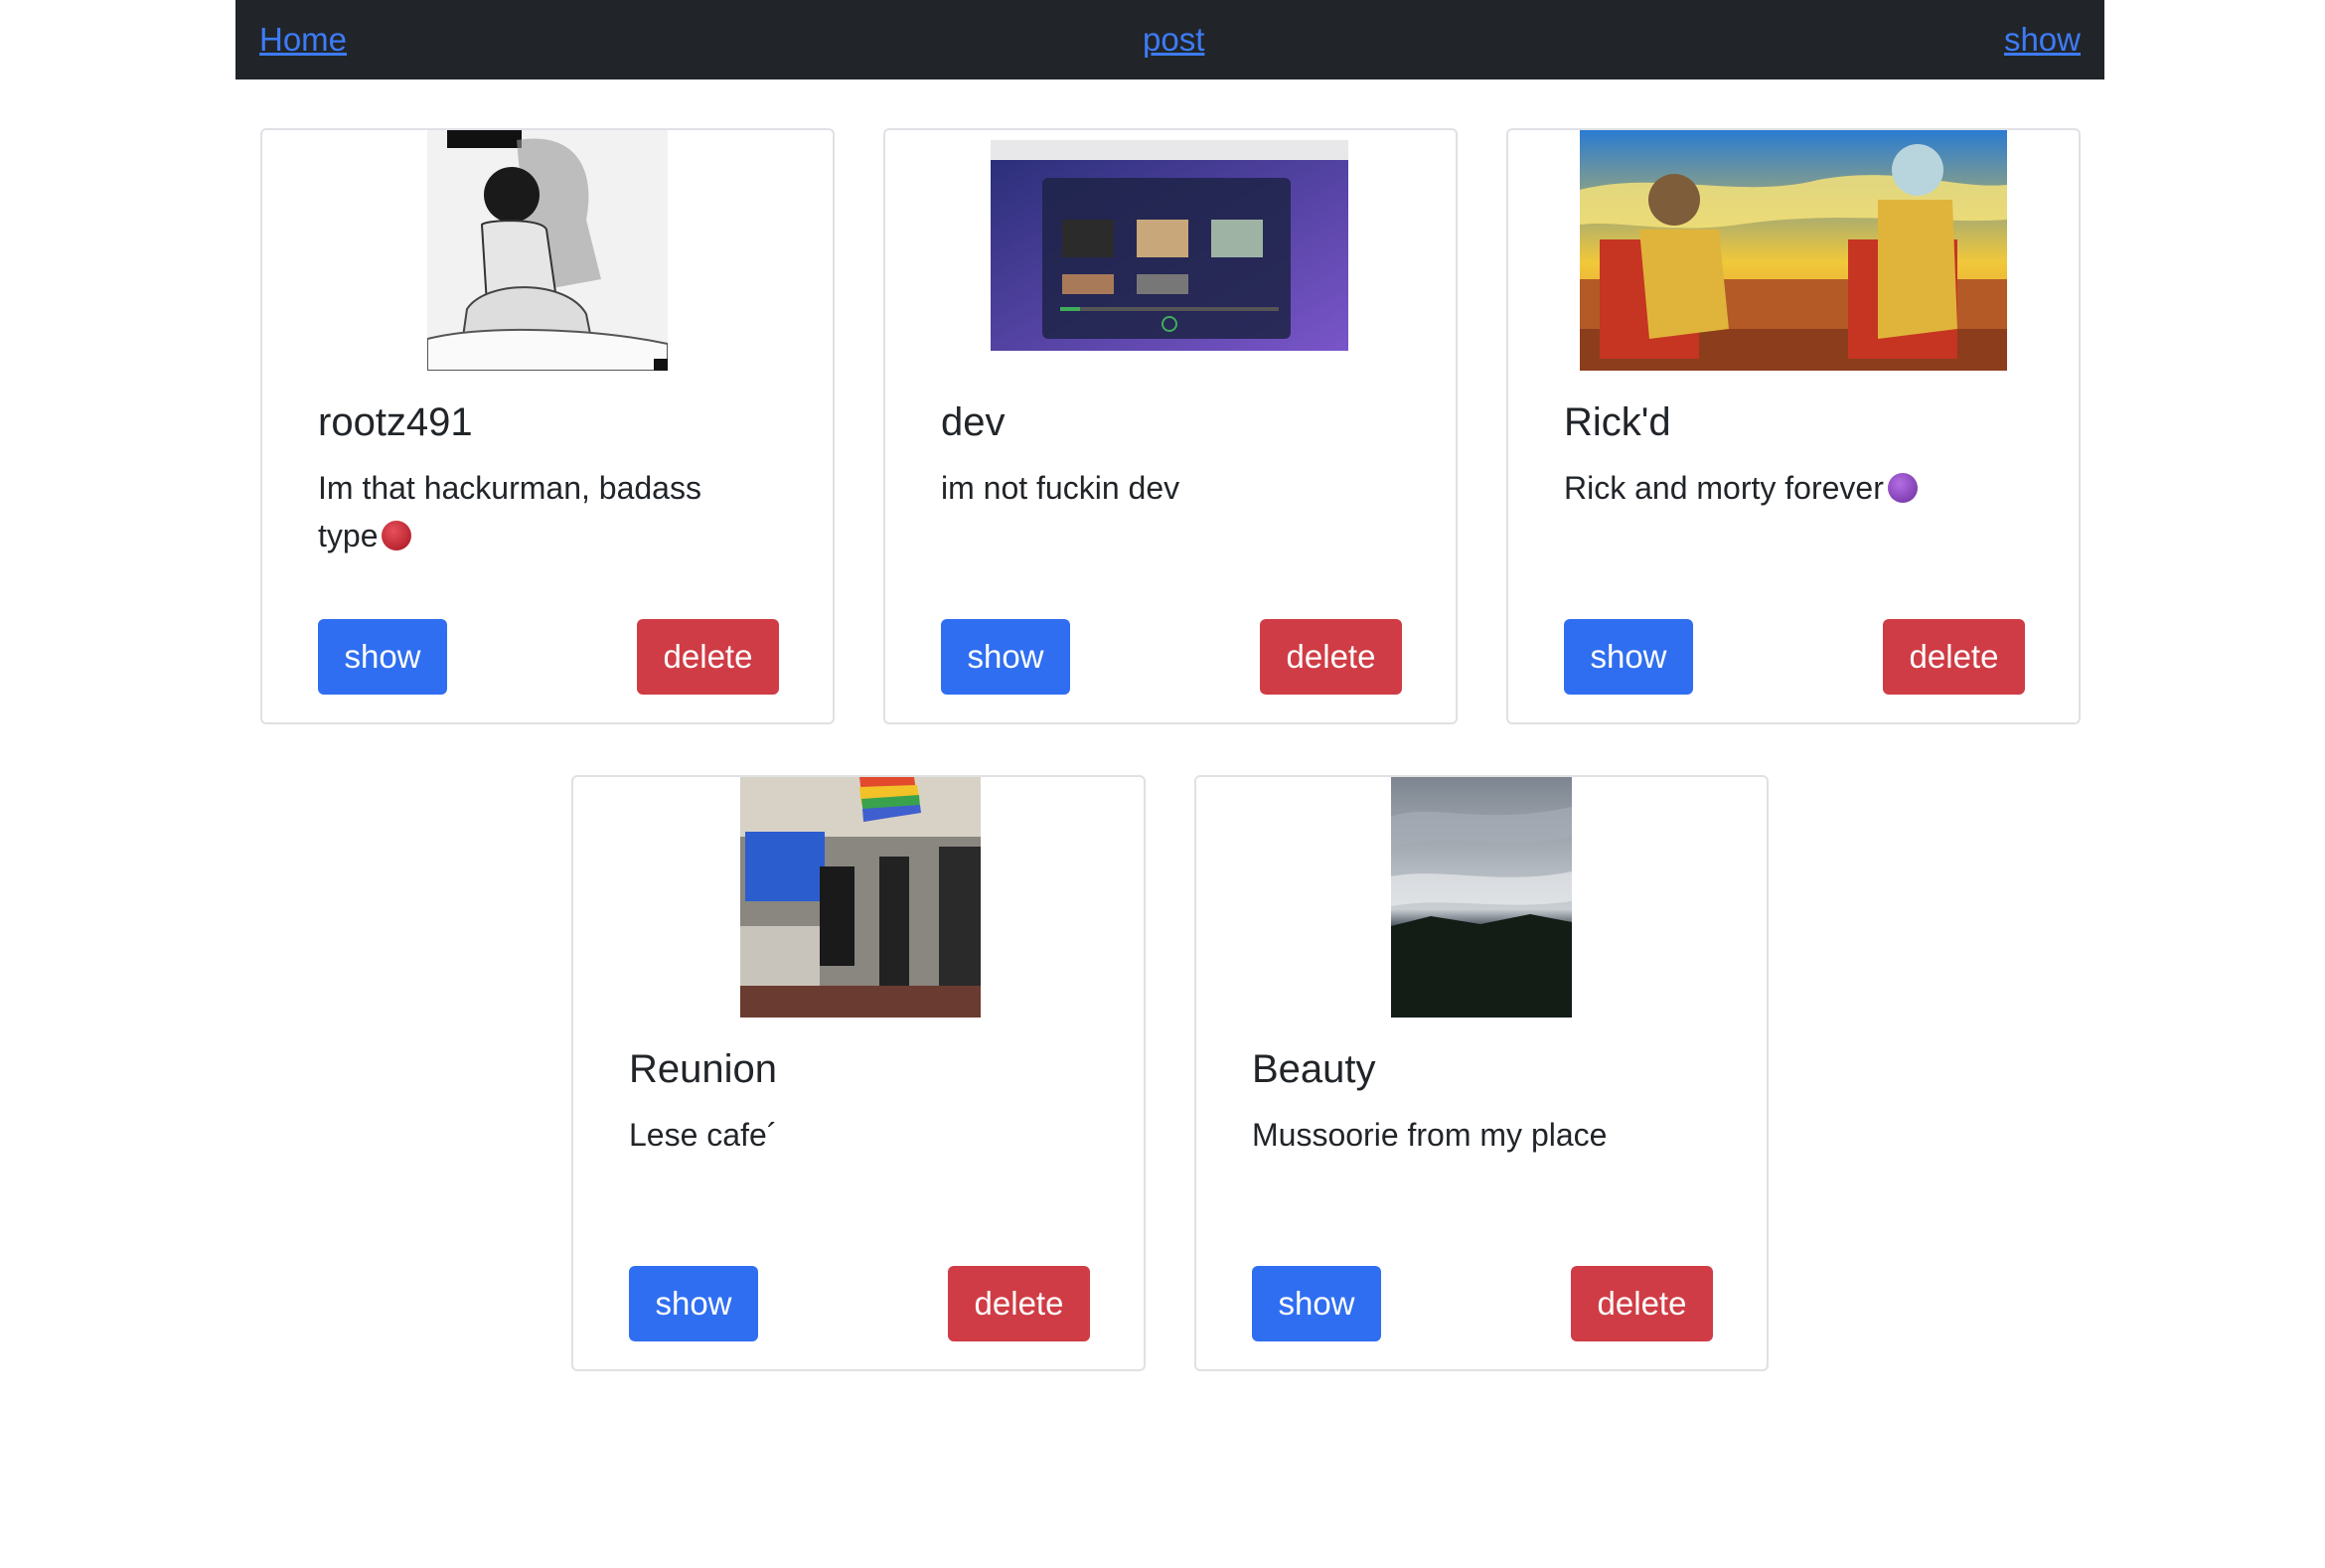 The image size is (2325, 1568). Describe the element at coordinates (303, 40) in the screenshot. I see `nav-home-link: Home` at that location.